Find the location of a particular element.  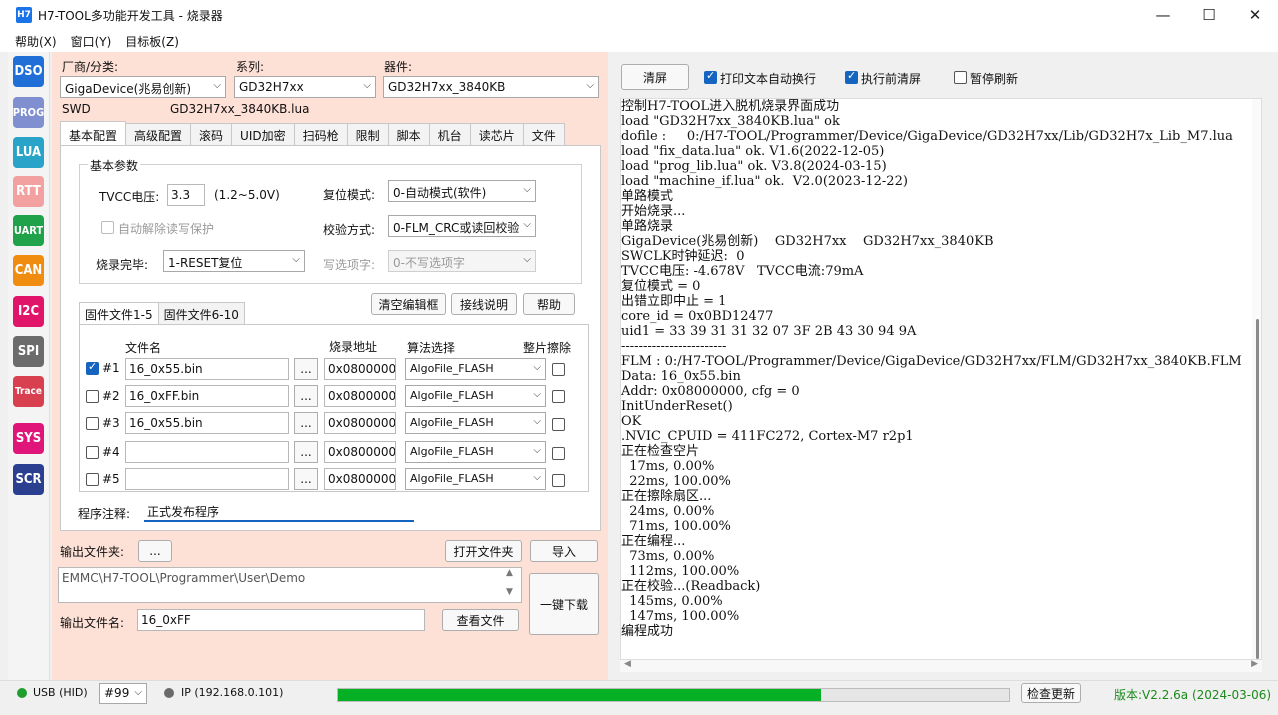

scroll-up-icon: ▲ is located at coordinates (509, 573).